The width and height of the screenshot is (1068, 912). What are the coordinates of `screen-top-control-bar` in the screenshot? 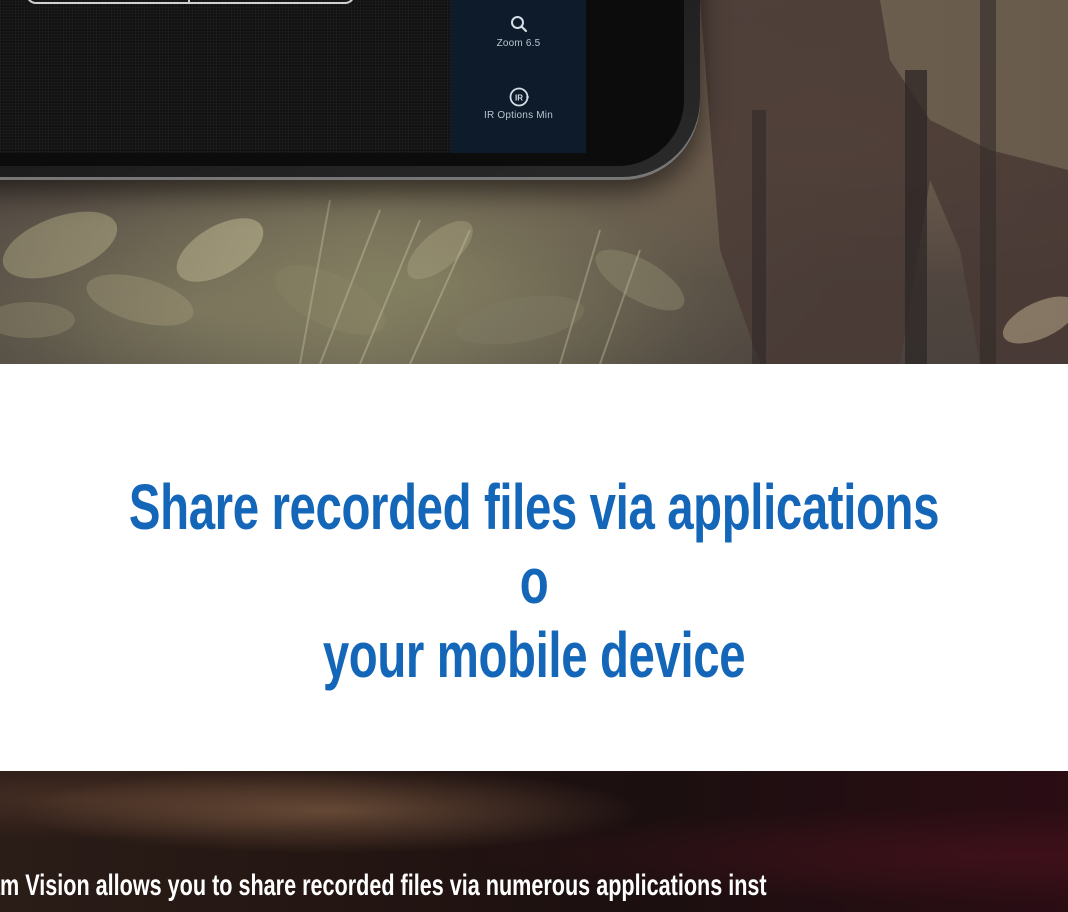 It's located at (190, 2).